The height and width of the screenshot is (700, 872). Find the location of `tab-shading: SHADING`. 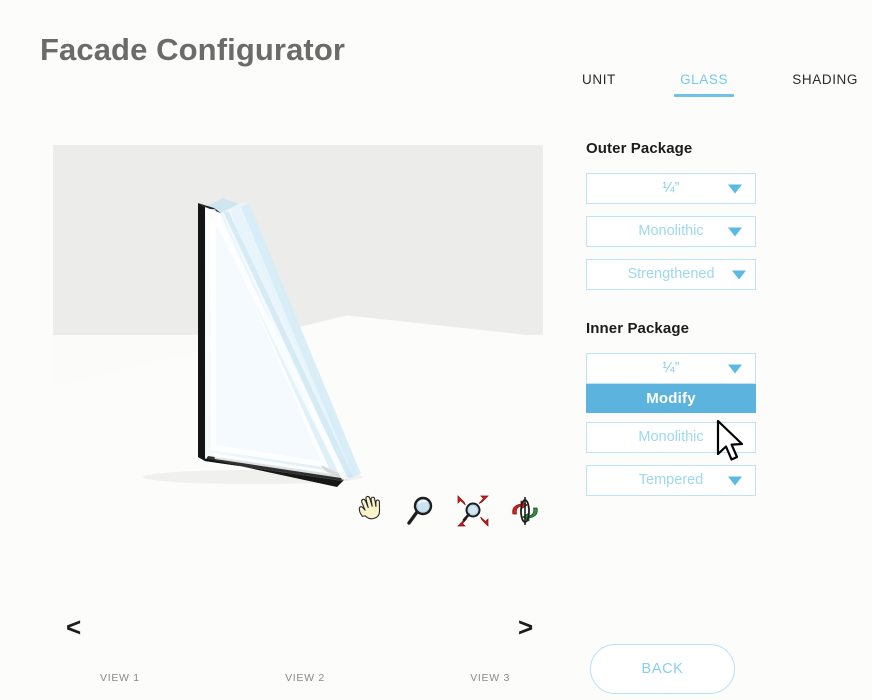

tab-shading: SHADING is located at coordinates (825, 83).